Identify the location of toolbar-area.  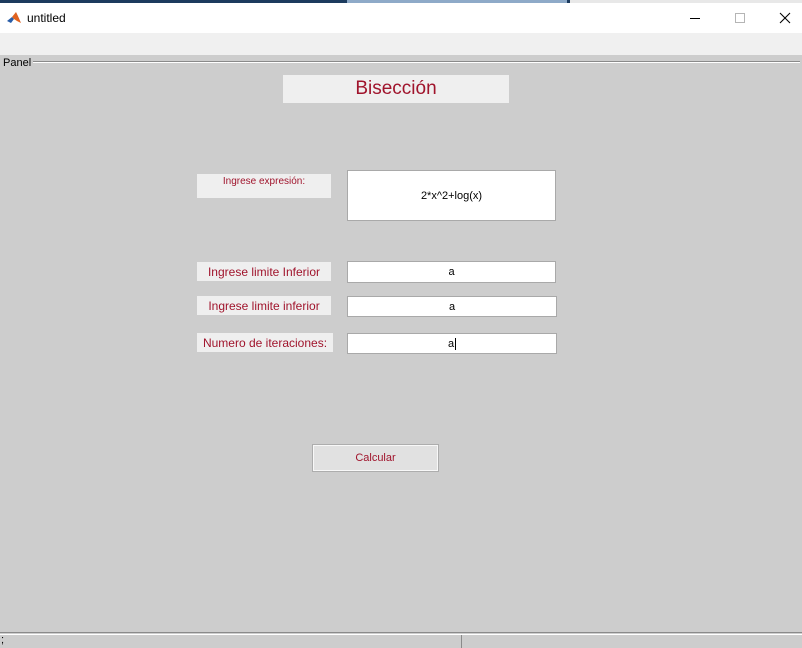
(401, 44).